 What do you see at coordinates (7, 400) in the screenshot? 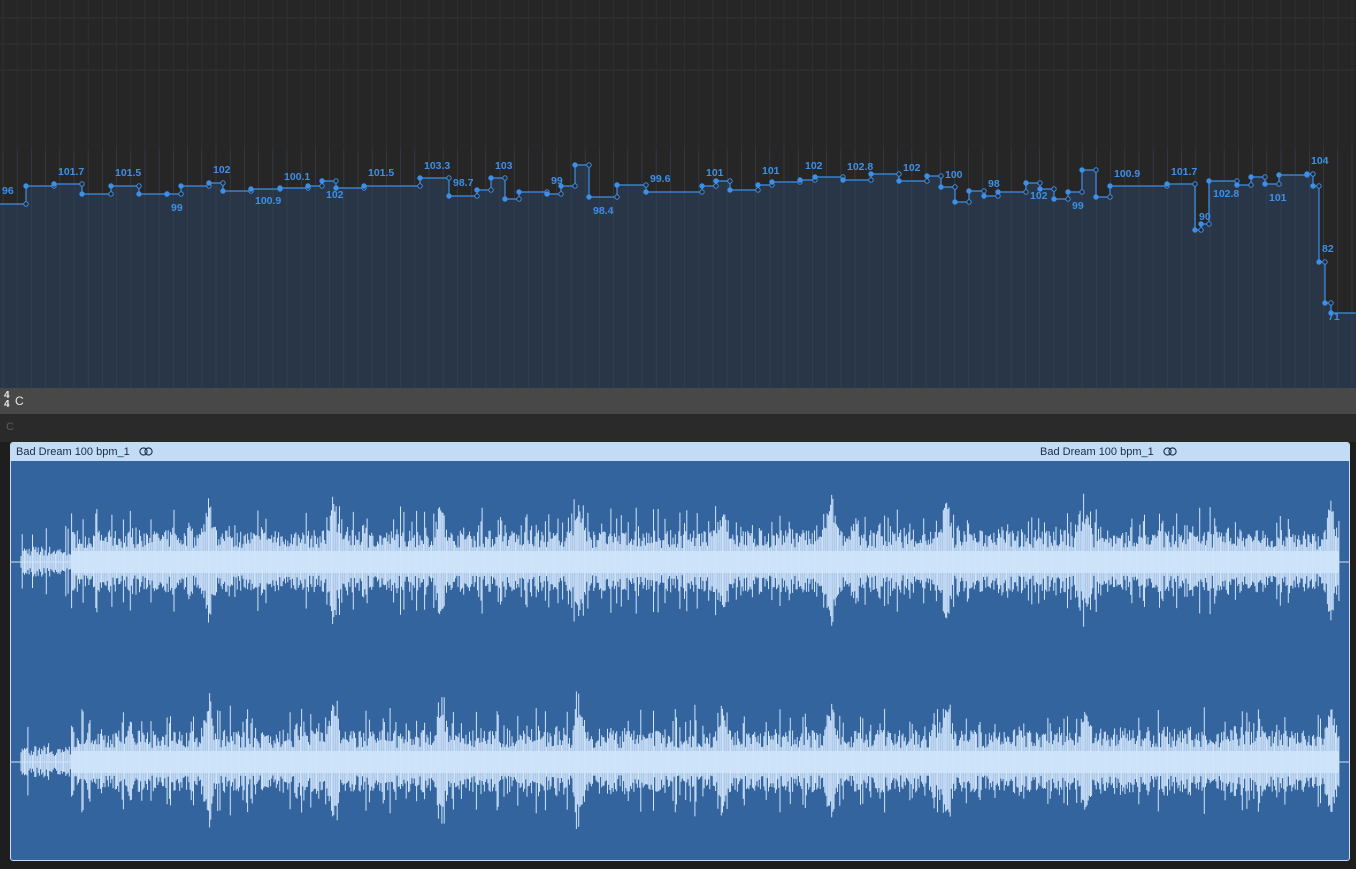
I see `time-signature: 4 4` at bounding box center [7, 400].